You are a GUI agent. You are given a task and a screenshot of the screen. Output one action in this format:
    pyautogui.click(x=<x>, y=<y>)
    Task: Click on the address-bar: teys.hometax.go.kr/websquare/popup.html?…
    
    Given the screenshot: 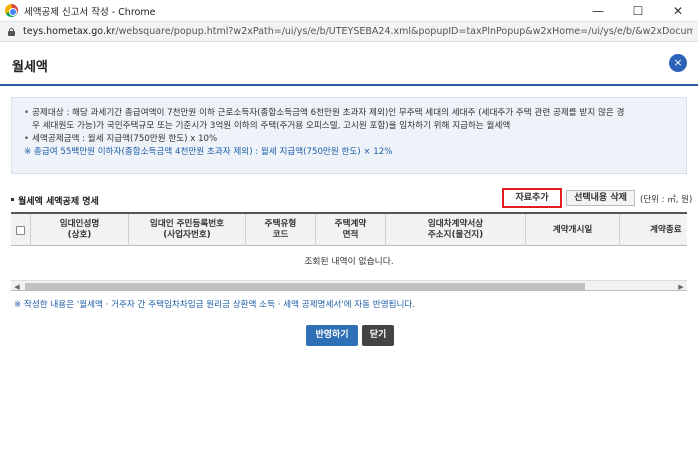 What is the action you would take?
    pyautogui.click(x=349, y=32)
    